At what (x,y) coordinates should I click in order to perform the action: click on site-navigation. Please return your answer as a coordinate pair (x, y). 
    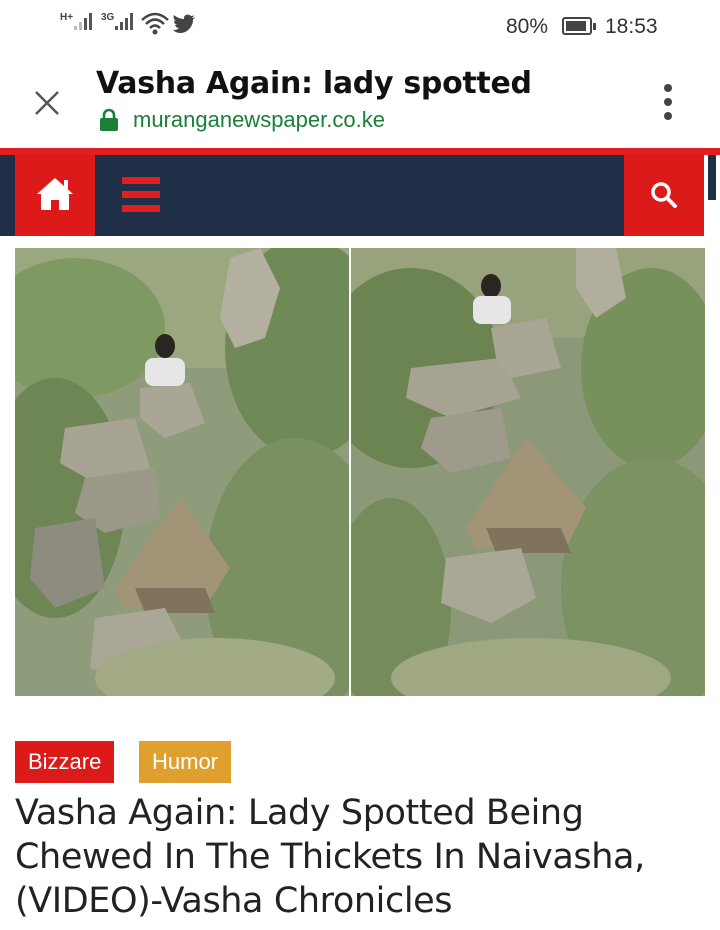
    Looking at the image, I should click on (360, 195).